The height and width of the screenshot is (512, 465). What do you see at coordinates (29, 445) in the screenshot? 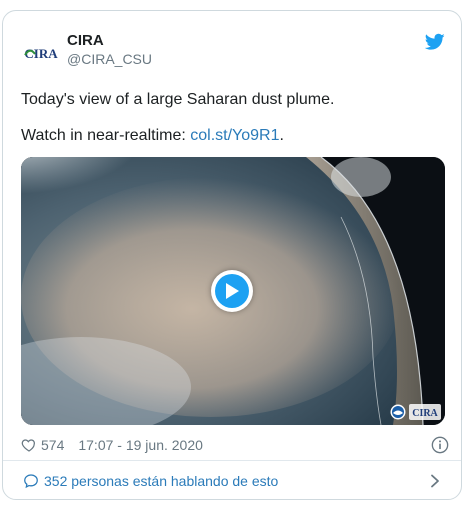
I see `heart-icon` at bounding box center [29, 445].